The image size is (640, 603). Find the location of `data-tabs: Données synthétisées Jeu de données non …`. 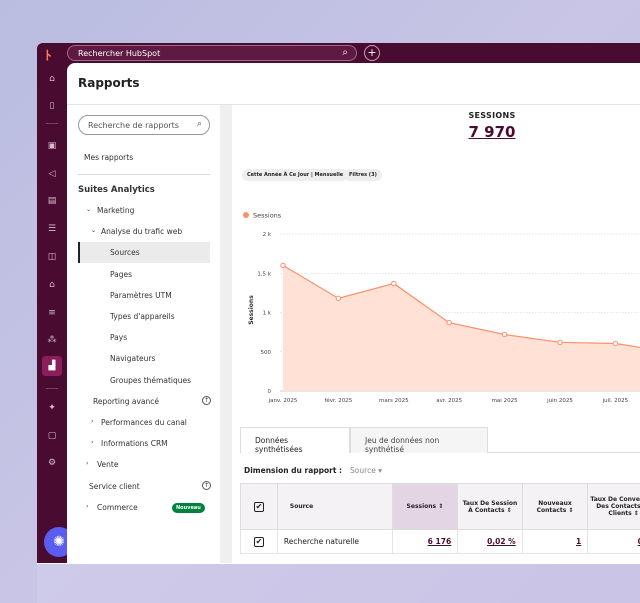

data-tabs: Données synthétisées Jeu de données non … is located at coordinates (440, 440).